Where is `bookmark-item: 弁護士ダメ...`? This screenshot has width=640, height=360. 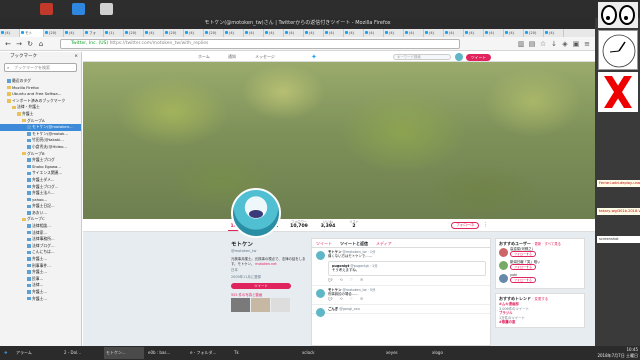 bookmark-item: 弁護士ダメ... is located at coordinates (40, 180).